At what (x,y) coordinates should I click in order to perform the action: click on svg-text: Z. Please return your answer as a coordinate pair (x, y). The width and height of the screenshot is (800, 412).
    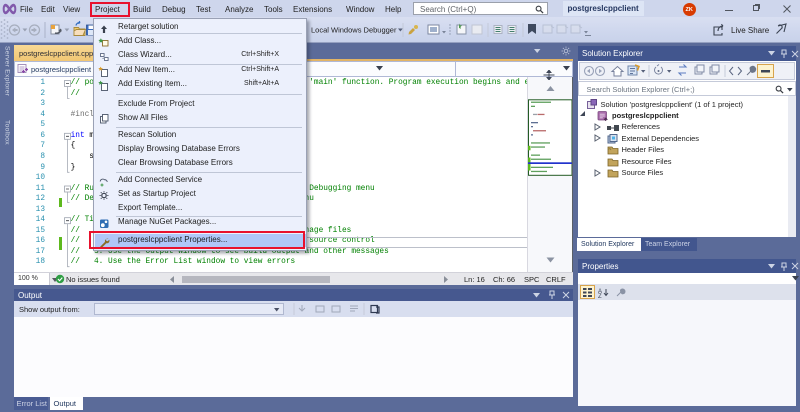
    Looking at the image, I should click on (600, 296).